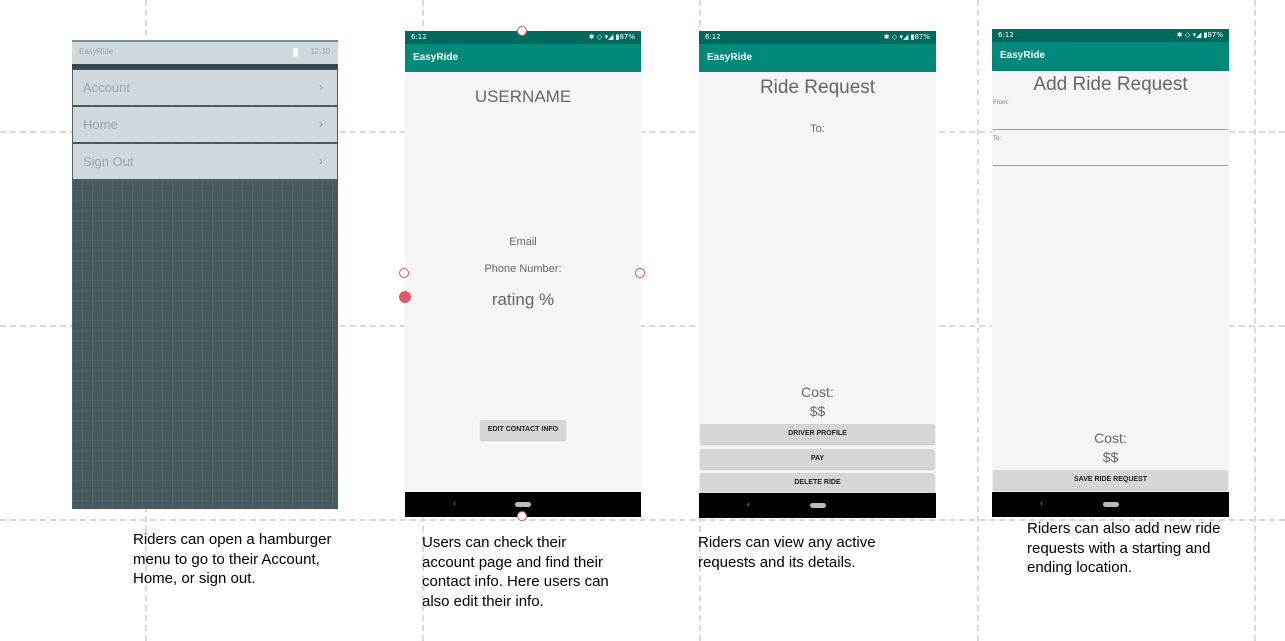  I want to click on ride-request-title: Ride Request, so click(817, 87).